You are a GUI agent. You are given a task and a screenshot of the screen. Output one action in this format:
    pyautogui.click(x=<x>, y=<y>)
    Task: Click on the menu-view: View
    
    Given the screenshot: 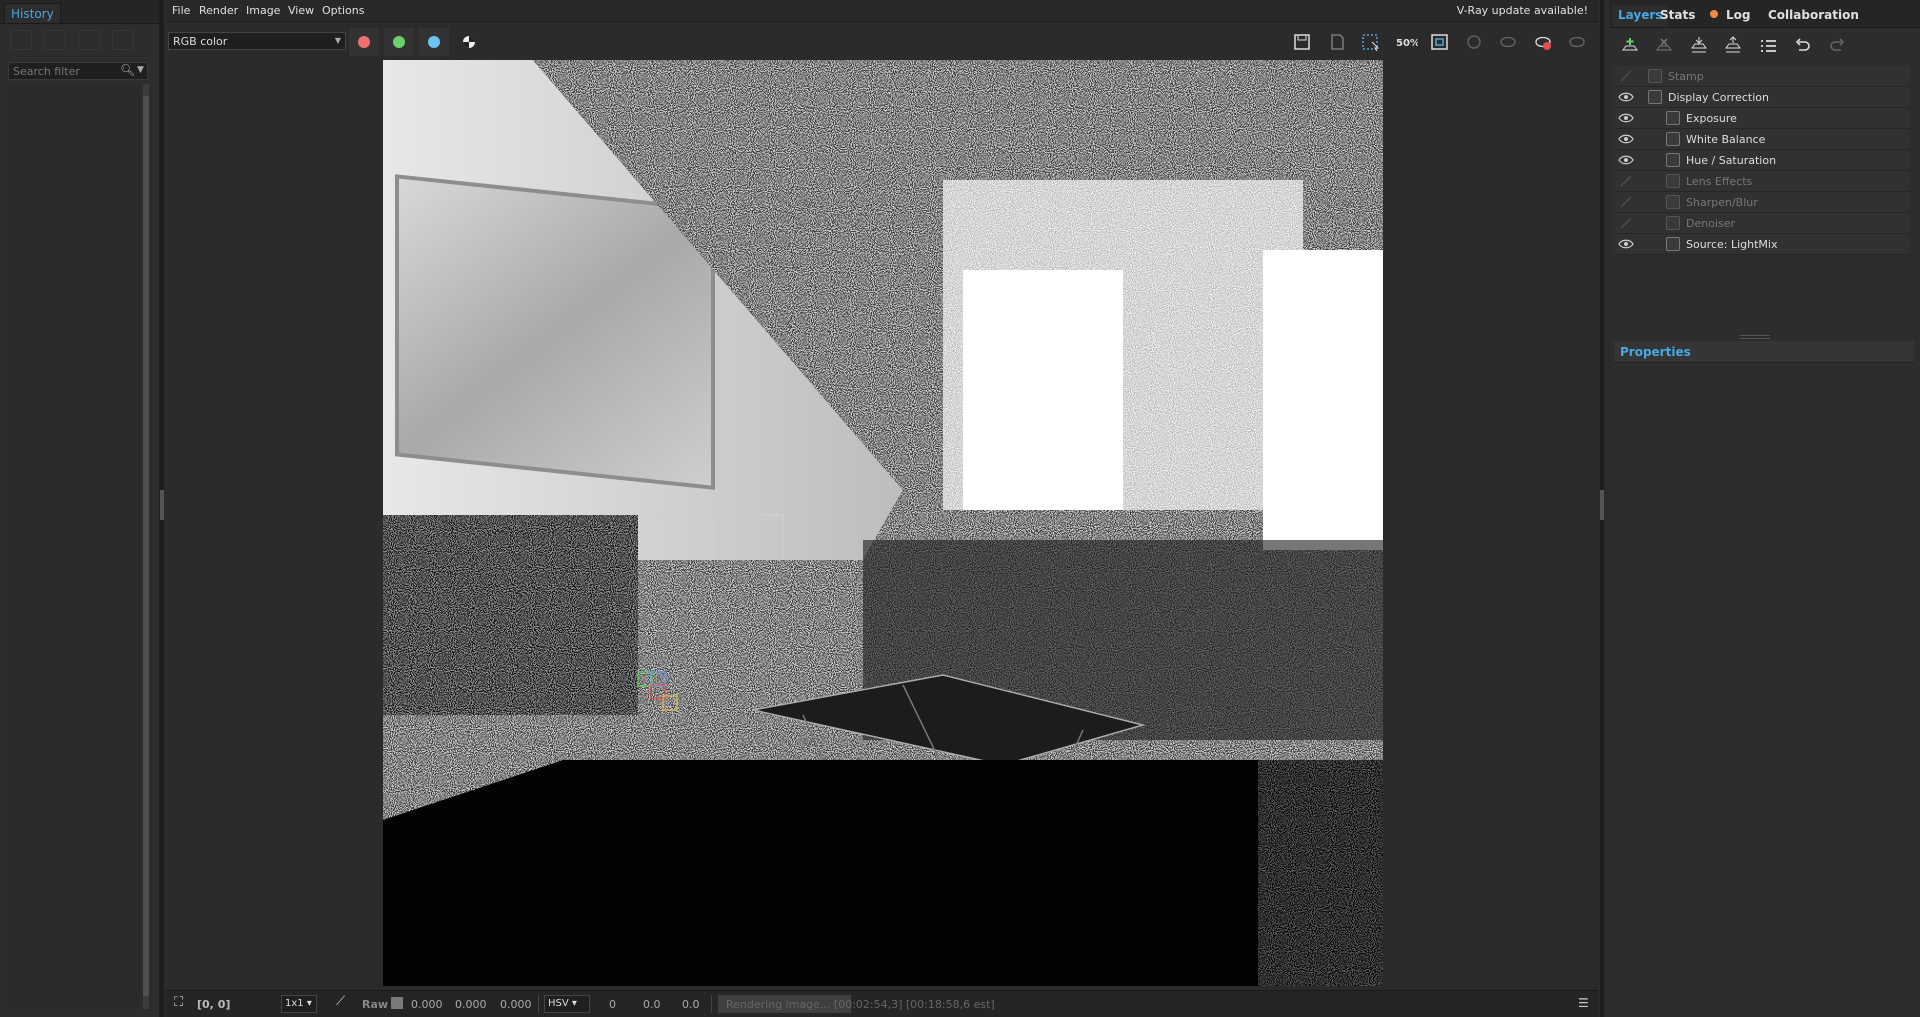 What is the action you would take?
    pyautogui.click(x=301, y=10)
    